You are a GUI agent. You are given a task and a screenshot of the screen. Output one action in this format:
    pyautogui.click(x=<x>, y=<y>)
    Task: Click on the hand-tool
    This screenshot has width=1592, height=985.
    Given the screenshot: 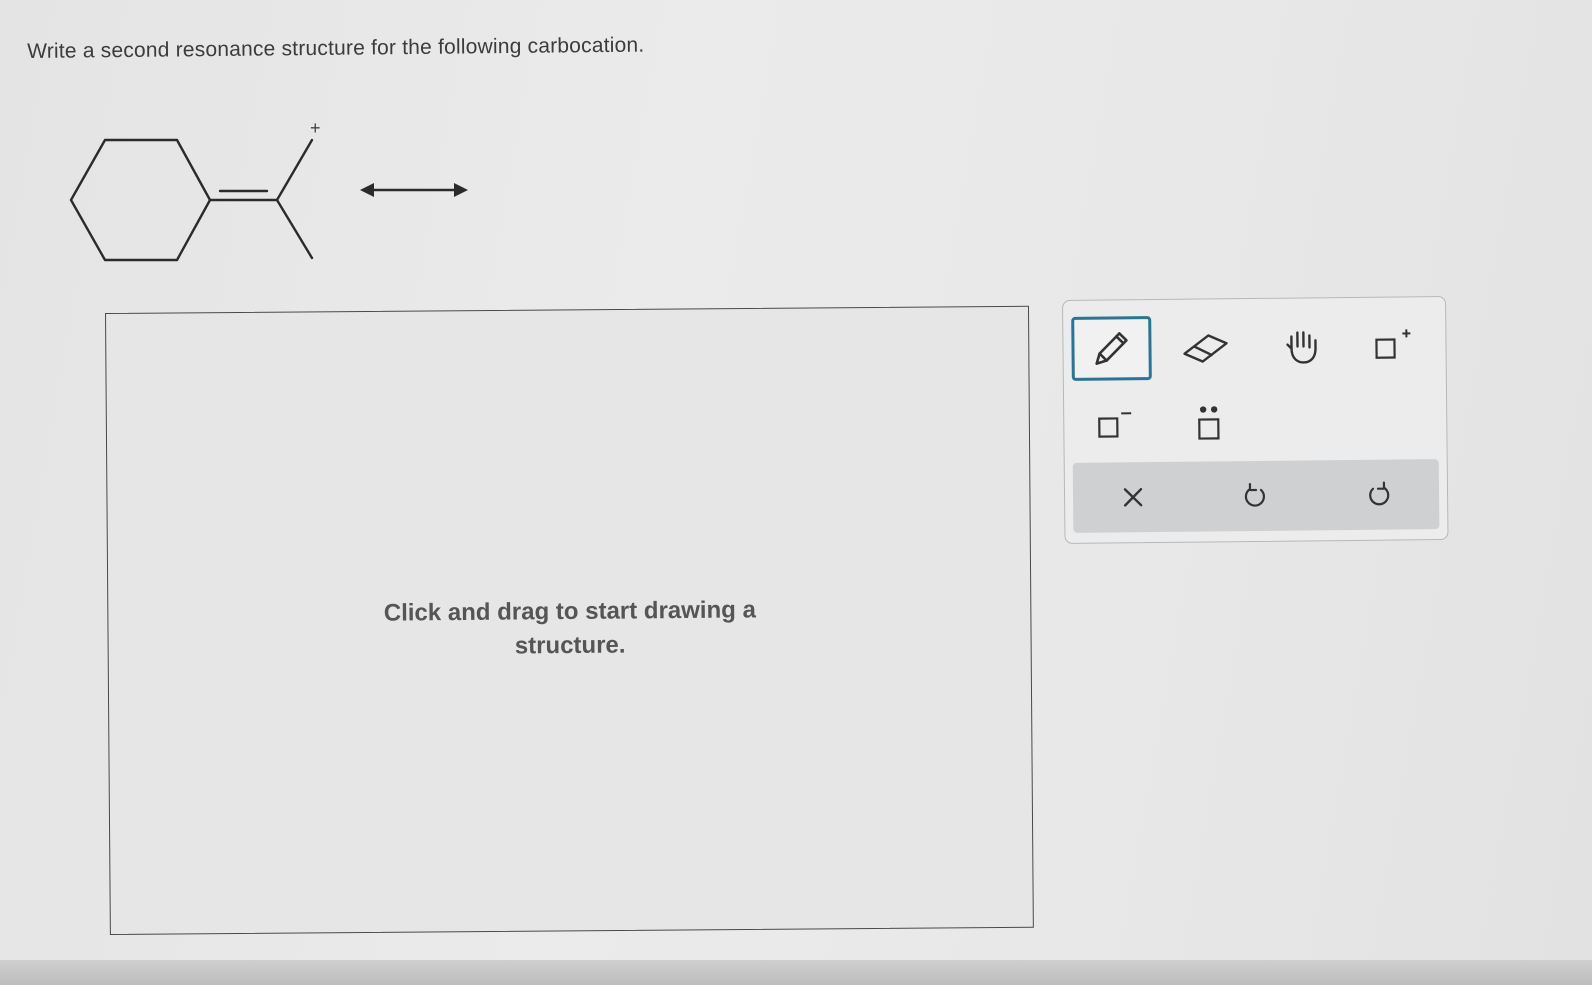 What is the action you would take?
    pyautogui.click(x=1301, y=346)
    